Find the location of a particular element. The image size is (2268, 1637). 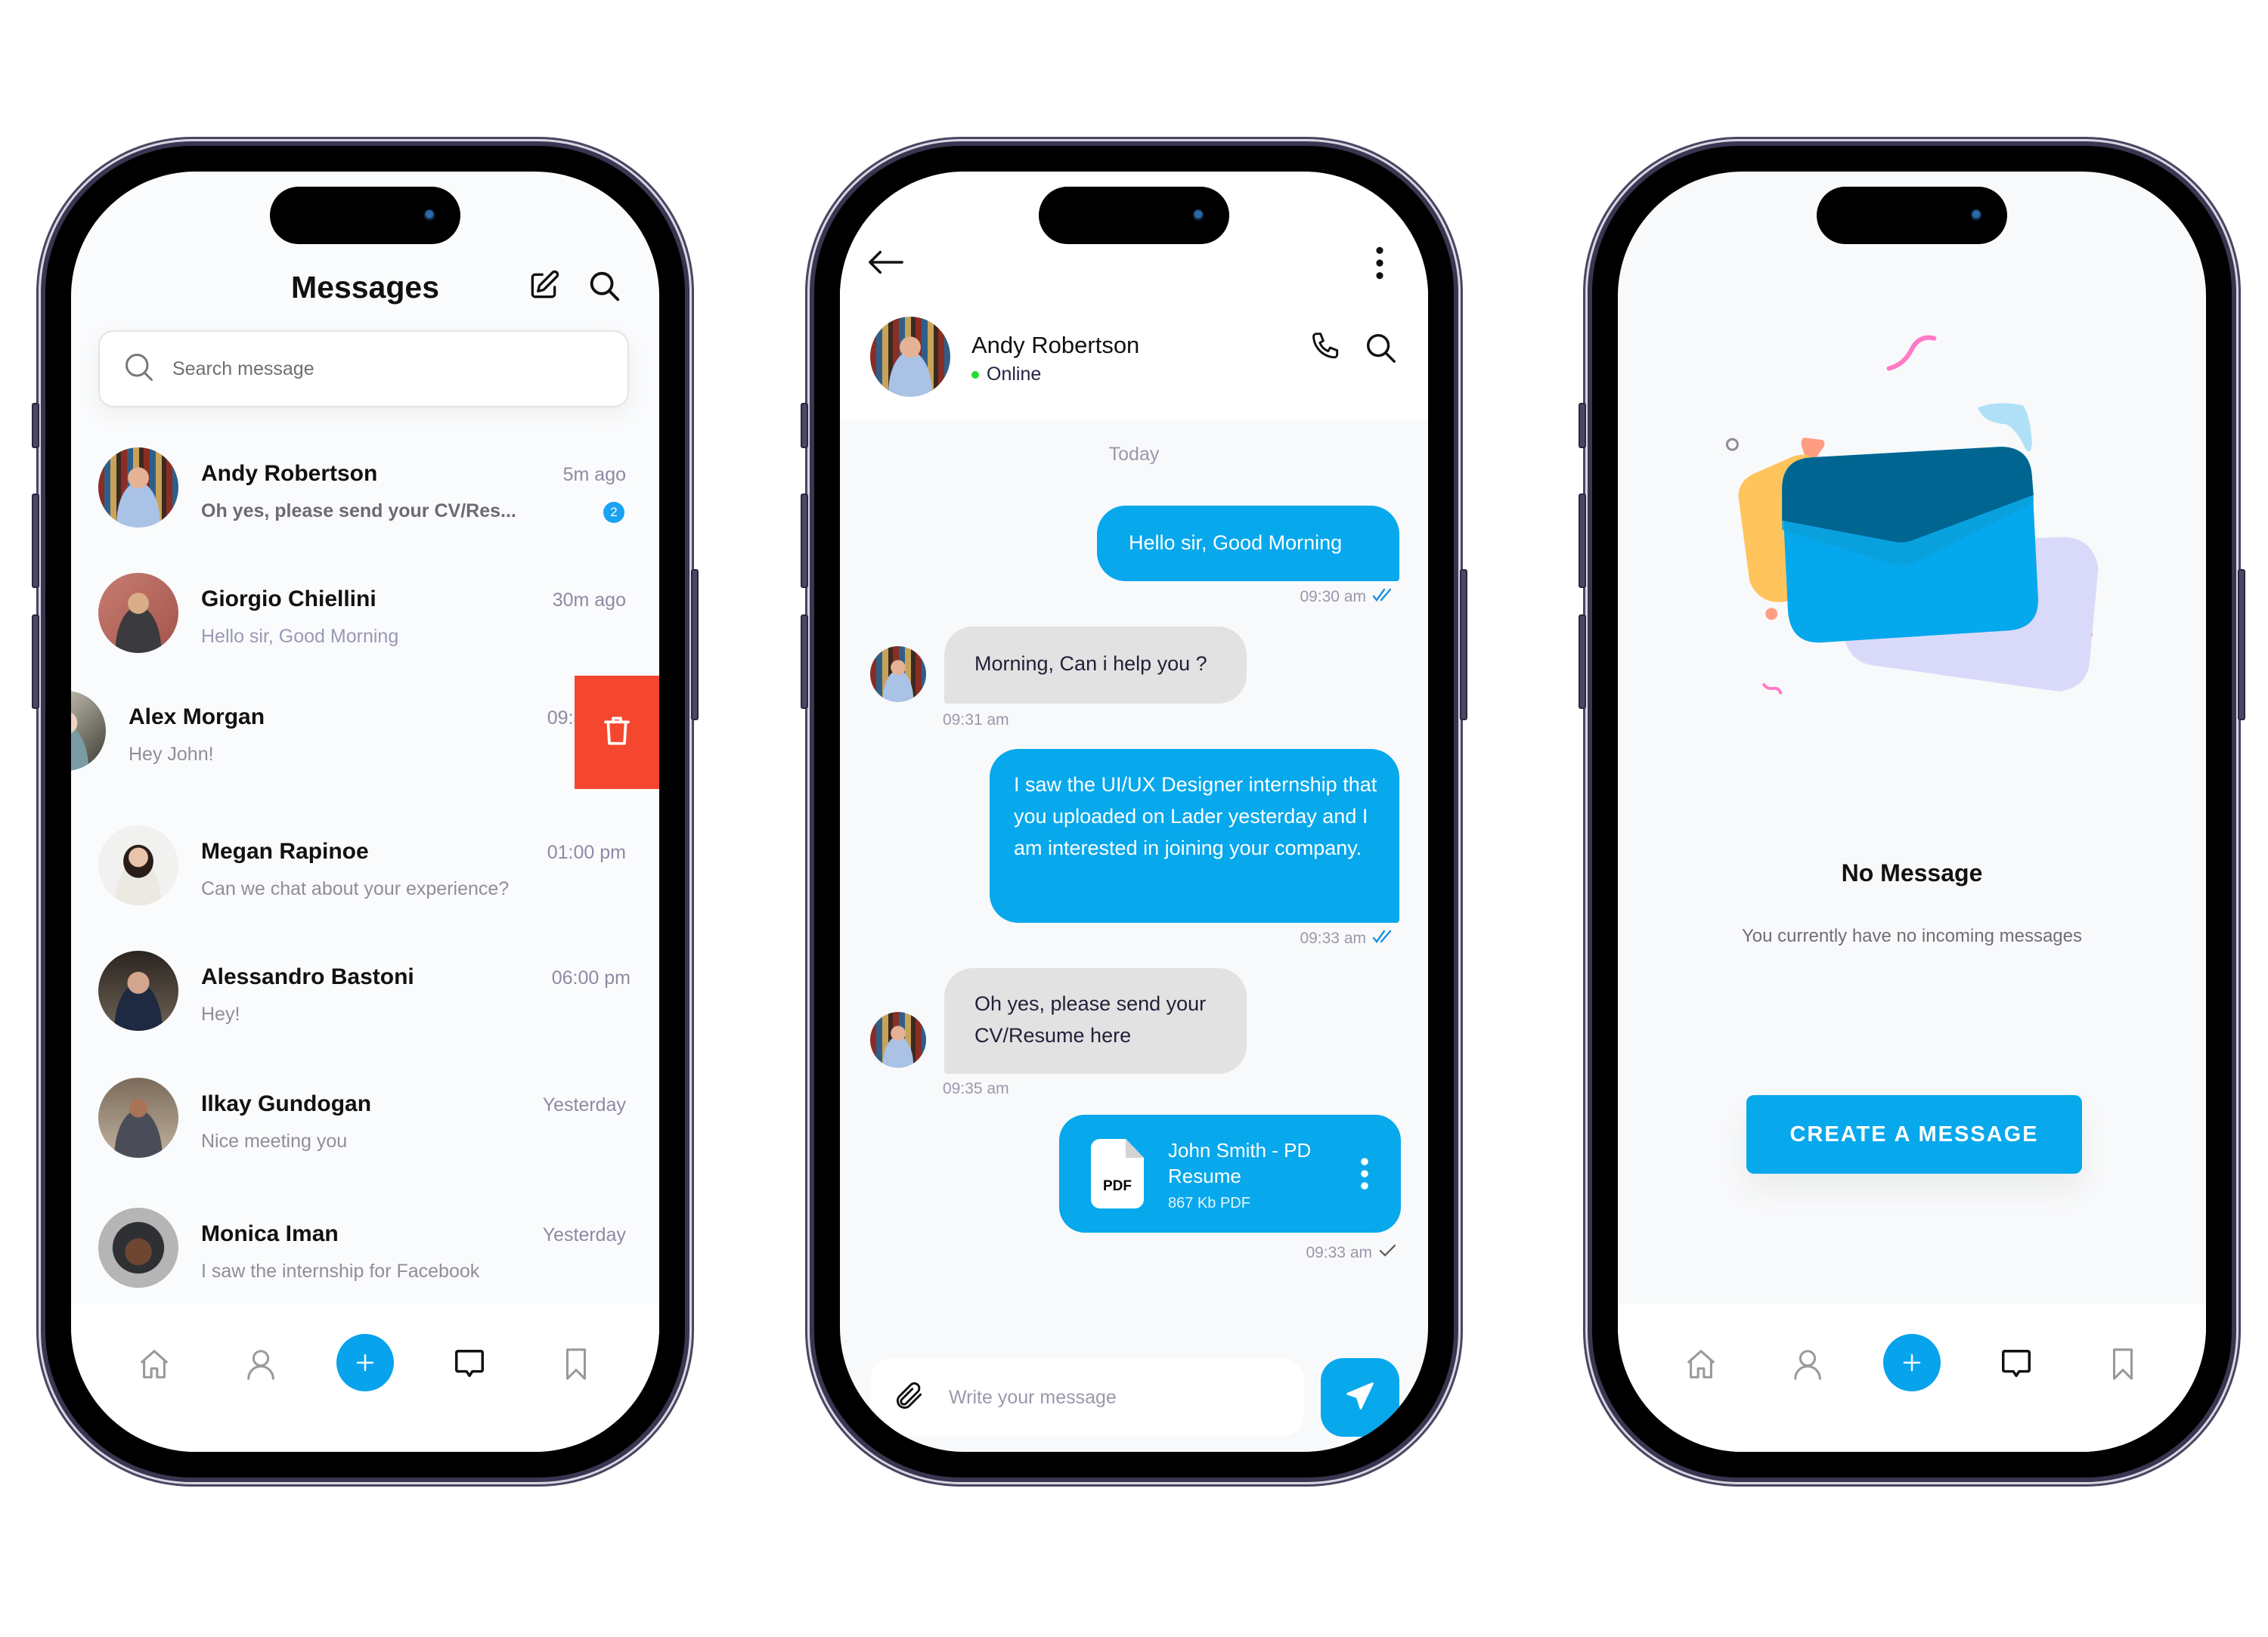

message-preview: Can we chat about your experience? is located at coordinates (355, 888).